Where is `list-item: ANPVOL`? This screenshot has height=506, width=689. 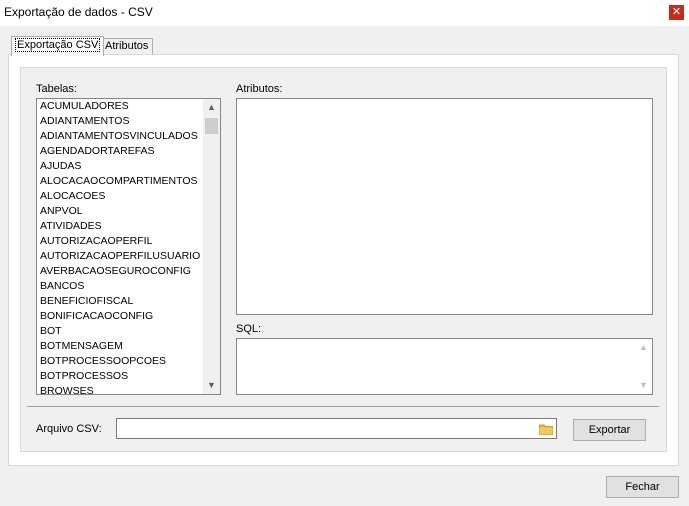 list-item: ANPVOL is located at coordinates (120, 211).